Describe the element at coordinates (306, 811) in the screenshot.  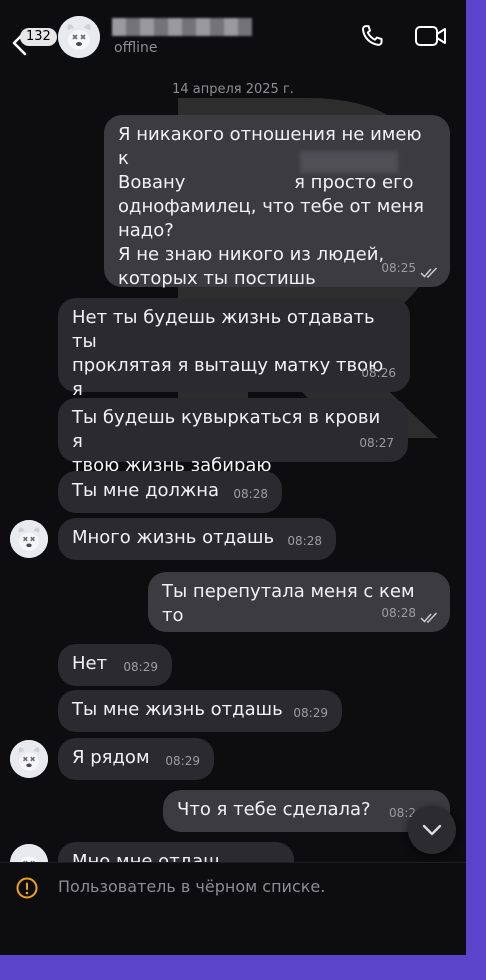
I see `message-bubble-out: Что я тебе сделала? 08:2` at that location.